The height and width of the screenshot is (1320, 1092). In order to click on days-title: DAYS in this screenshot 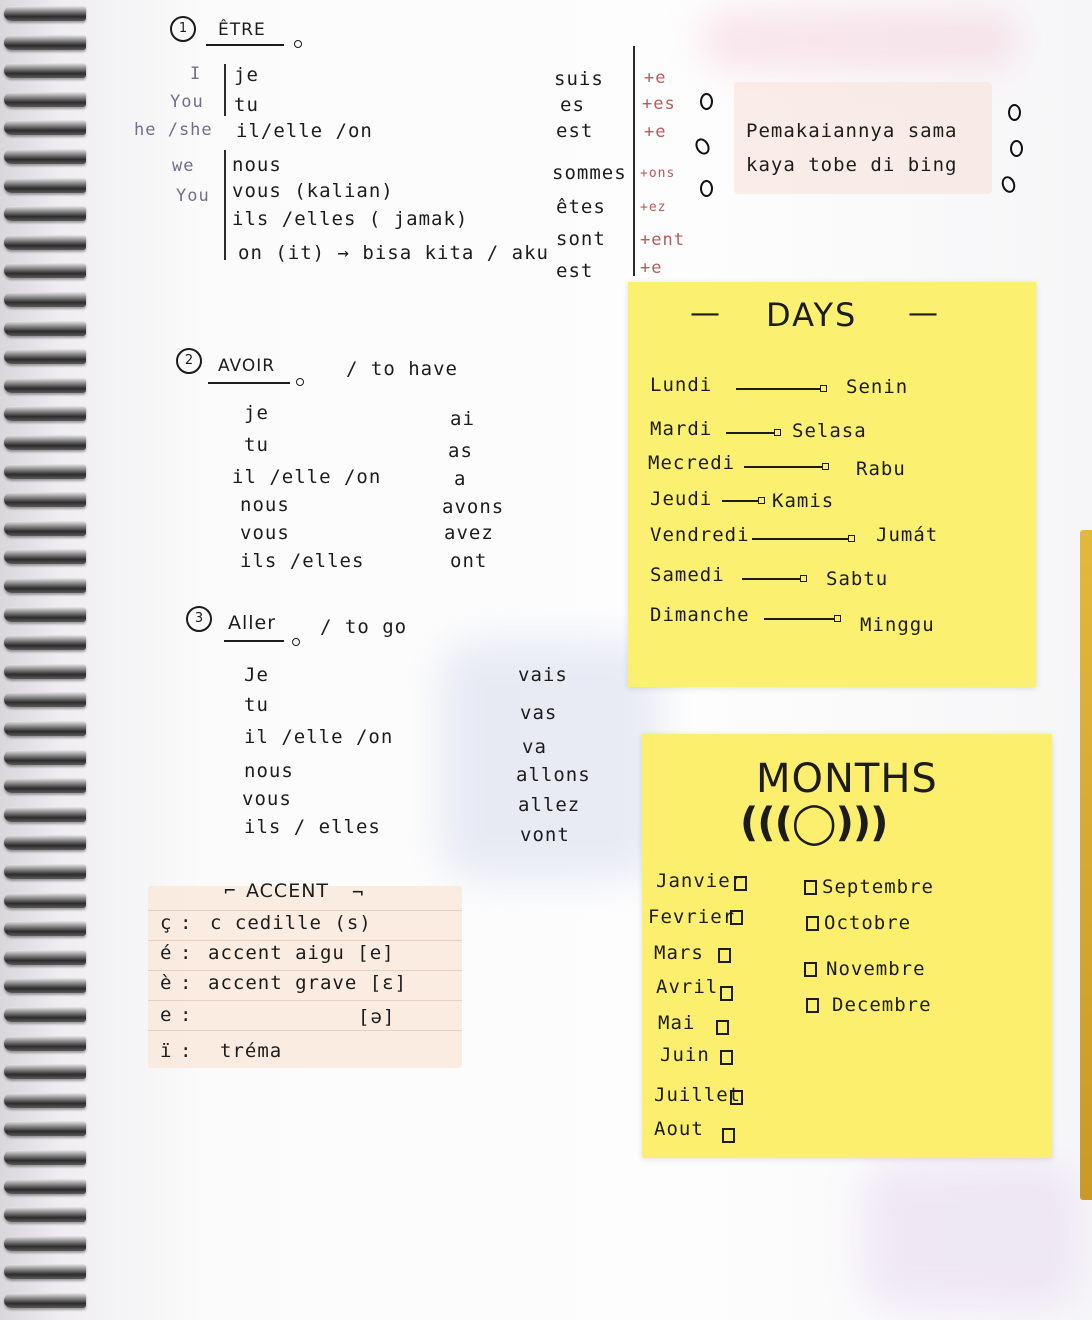, I will do `click(812, 315)`.